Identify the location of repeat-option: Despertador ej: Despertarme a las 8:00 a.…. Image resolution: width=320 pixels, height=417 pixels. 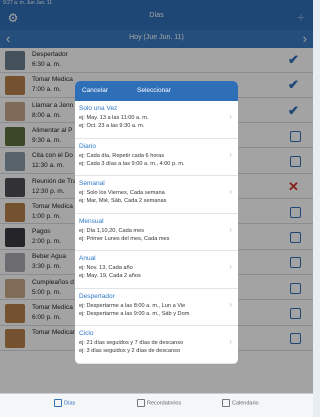
(156, 308).